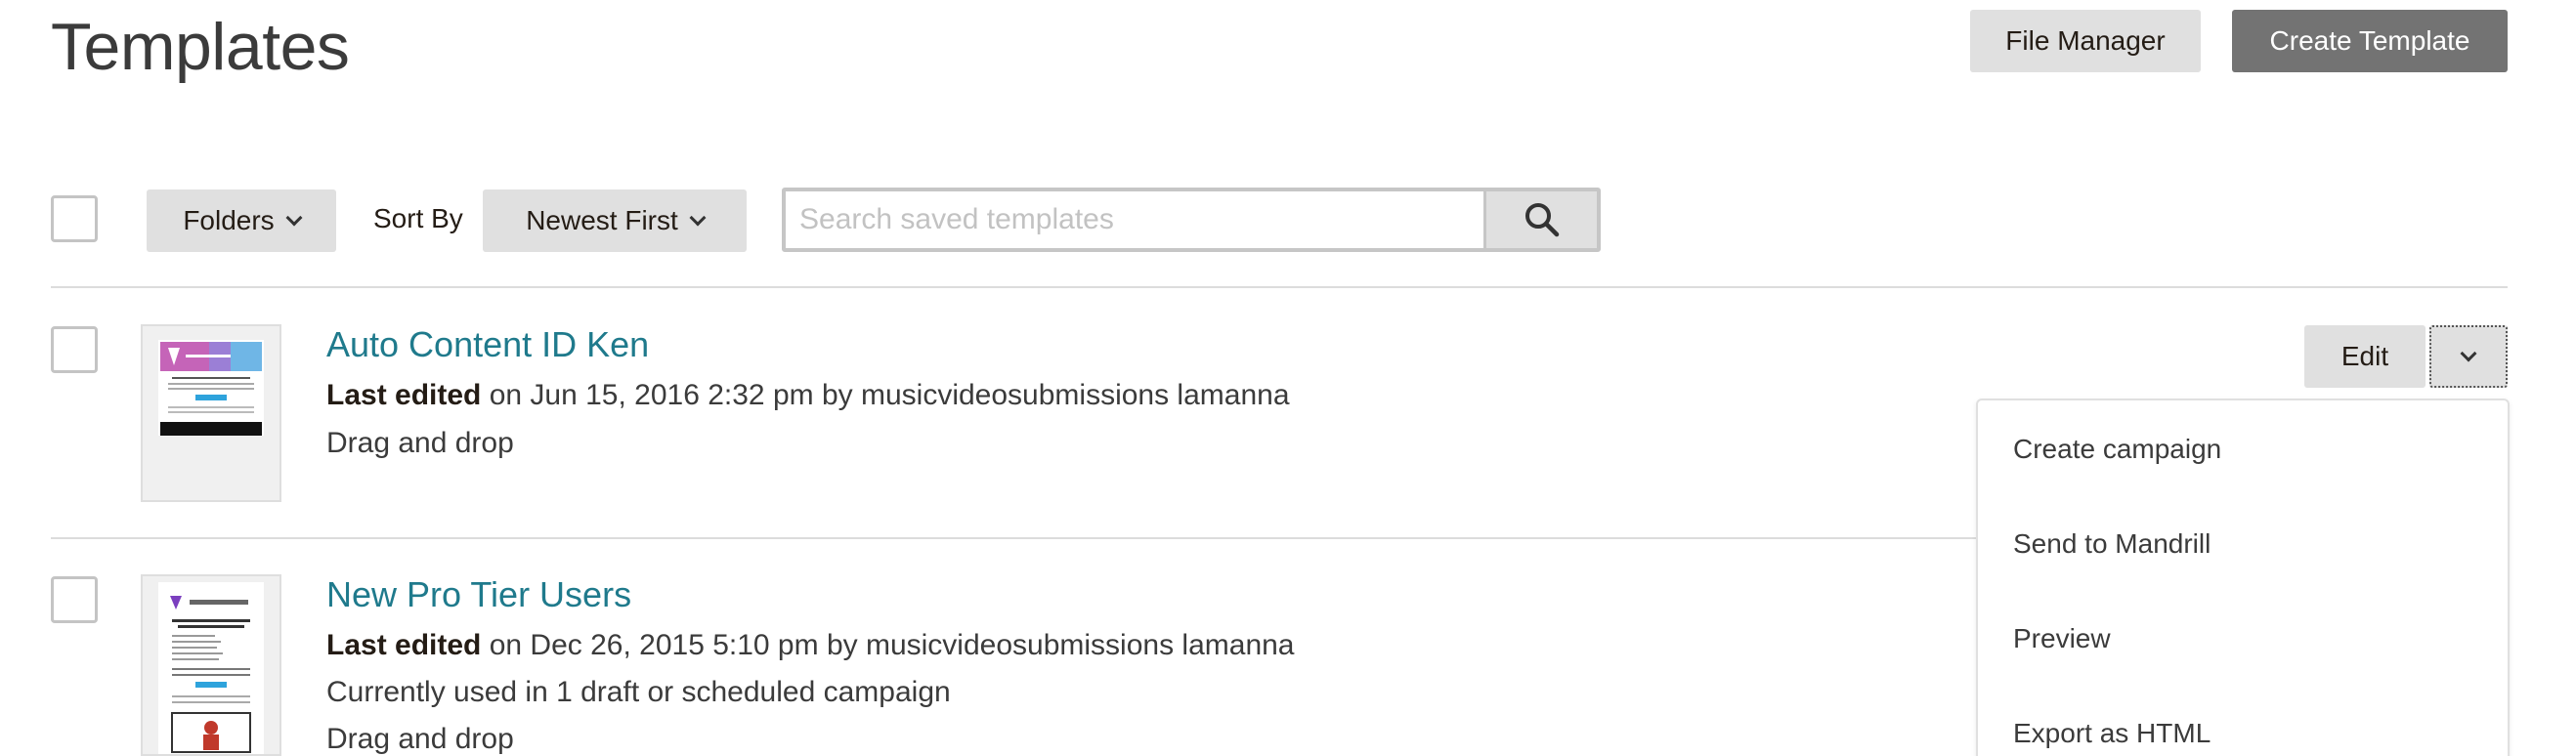 The width and height of the screenshot is (2576, 756). Describe the element at coordinates (1135, 219) in the screenshot. I see `search-input` at that location.